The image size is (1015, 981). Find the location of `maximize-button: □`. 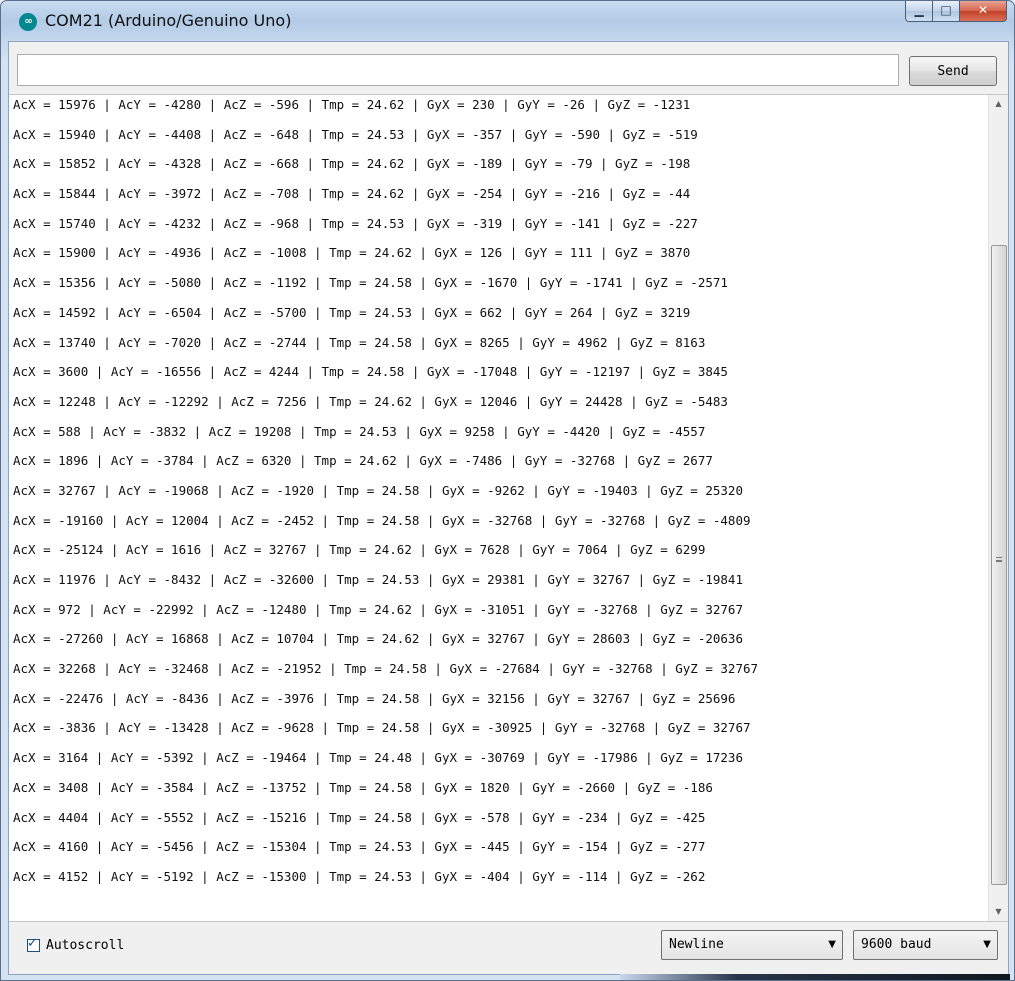

maximize-button: □ is located at coordinates (946, 11).